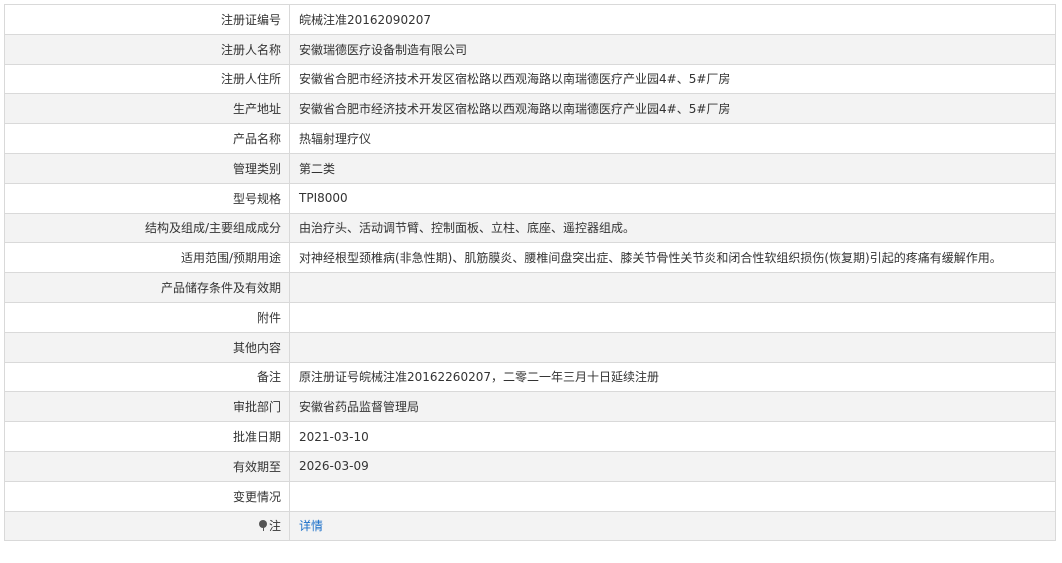 This screenshot has height=563, width=1062. Describe the element at coordinates (672, 347) in the screenshot. I see `other-value` at that location.